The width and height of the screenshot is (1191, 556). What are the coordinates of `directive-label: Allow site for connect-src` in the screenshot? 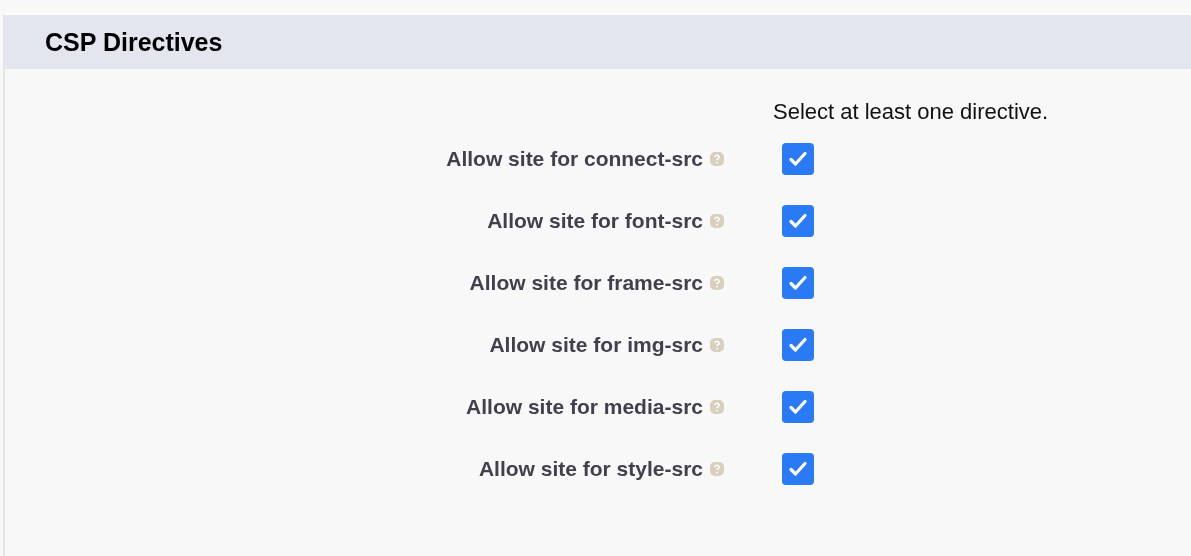 It's located at (574, 158).